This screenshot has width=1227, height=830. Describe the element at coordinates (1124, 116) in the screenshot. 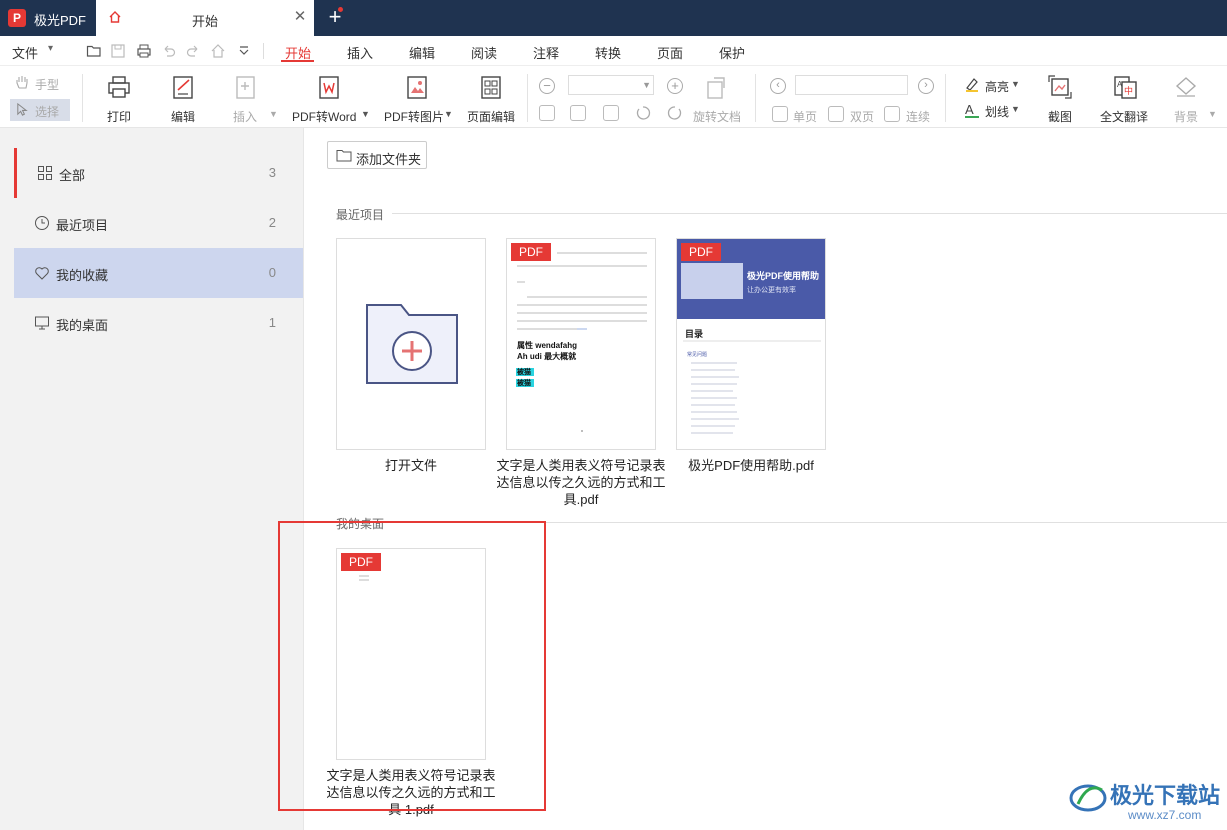

I see `translate-button: 全文翻译` at that location.